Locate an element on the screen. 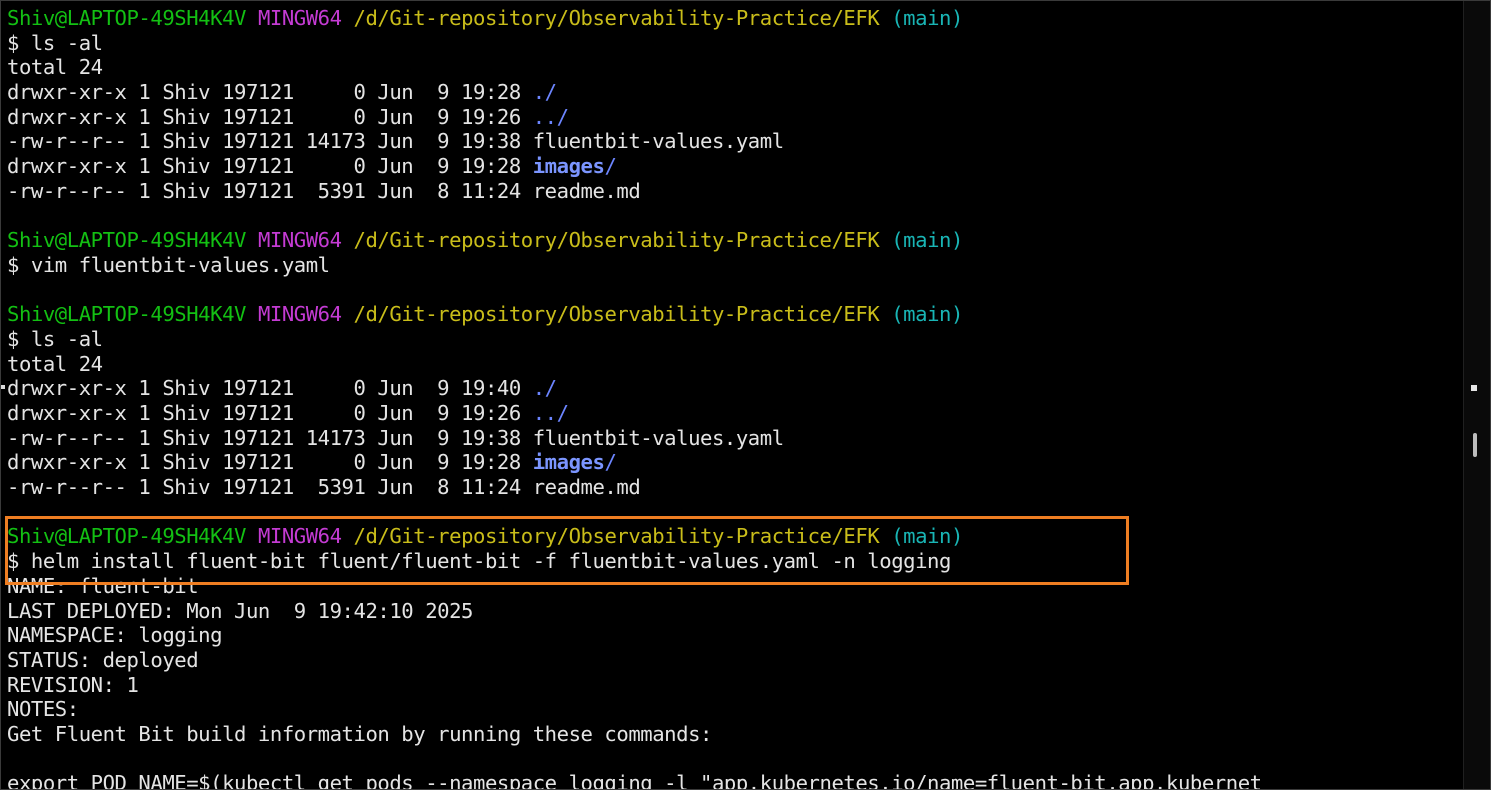 The width and height of the screenshot is (1491, 790). output-line: NOTES: is located at coordinates (43, 709).